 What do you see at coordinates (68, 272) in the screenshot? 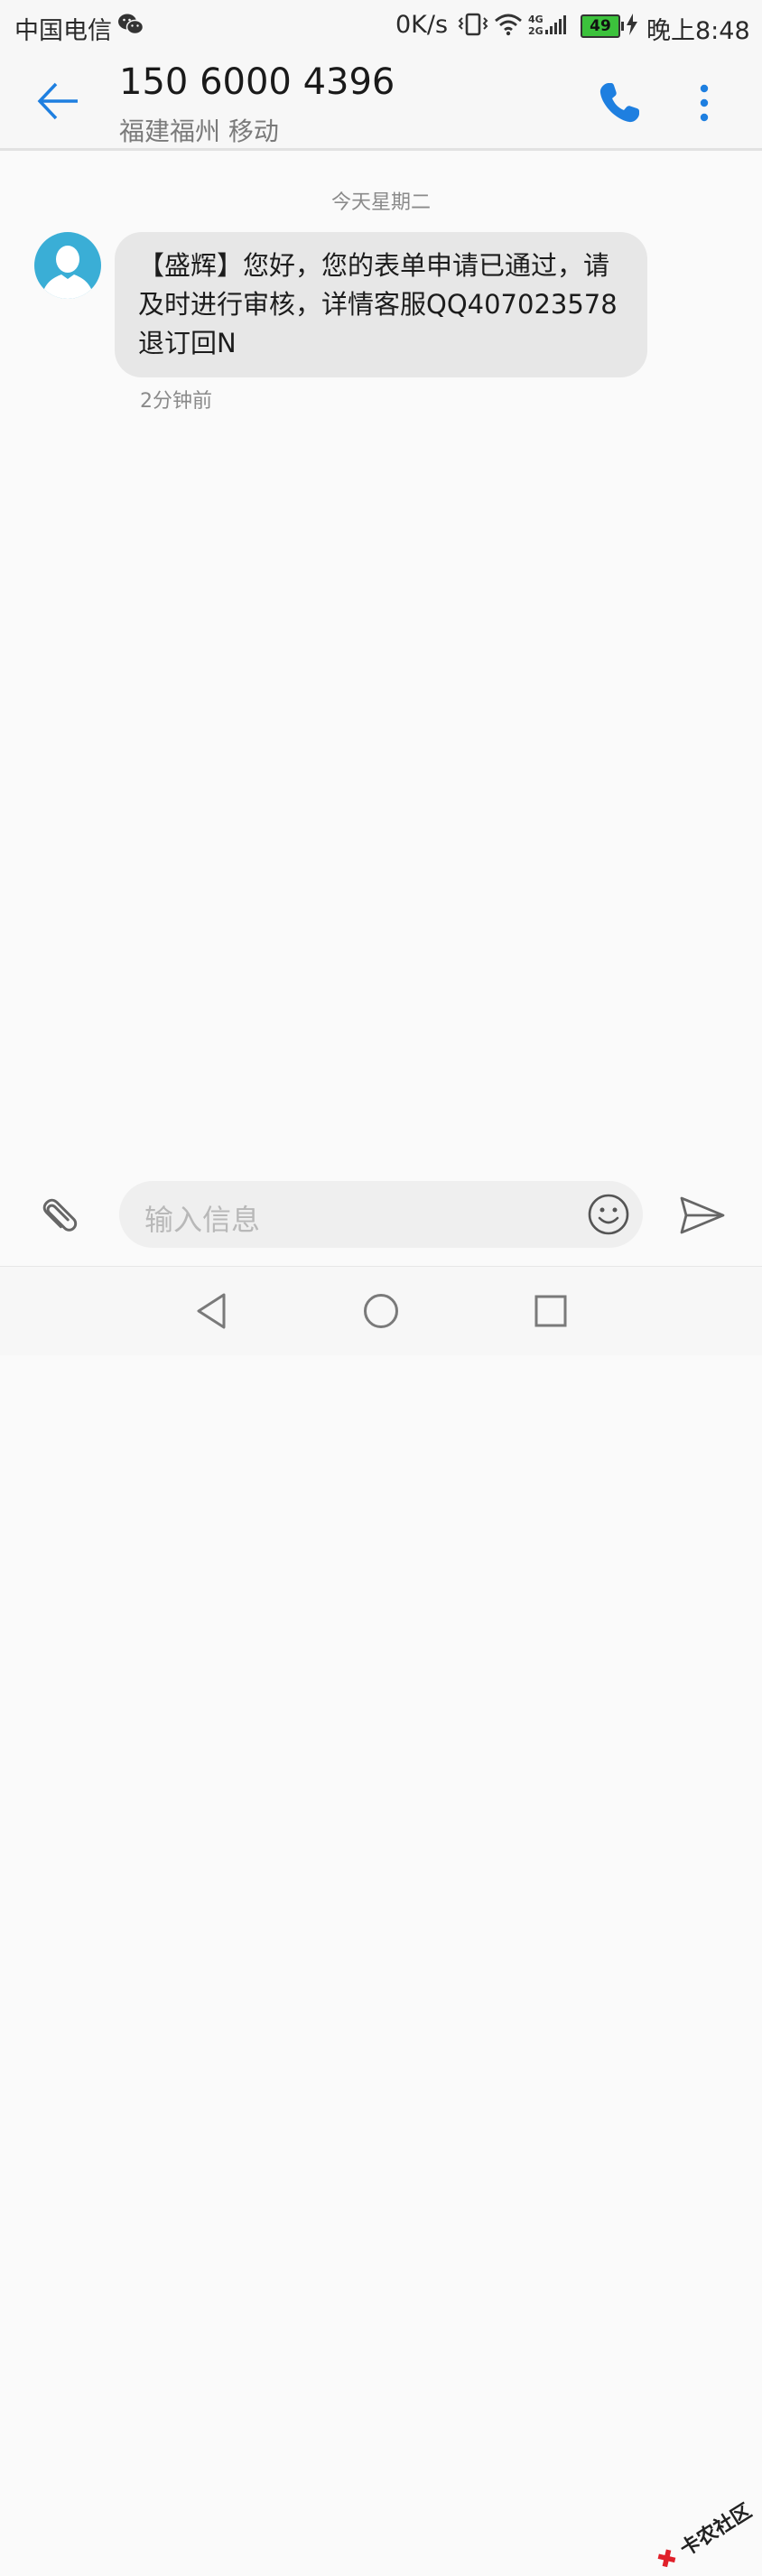
I see `person-icon` at bounding box center [68, 272].